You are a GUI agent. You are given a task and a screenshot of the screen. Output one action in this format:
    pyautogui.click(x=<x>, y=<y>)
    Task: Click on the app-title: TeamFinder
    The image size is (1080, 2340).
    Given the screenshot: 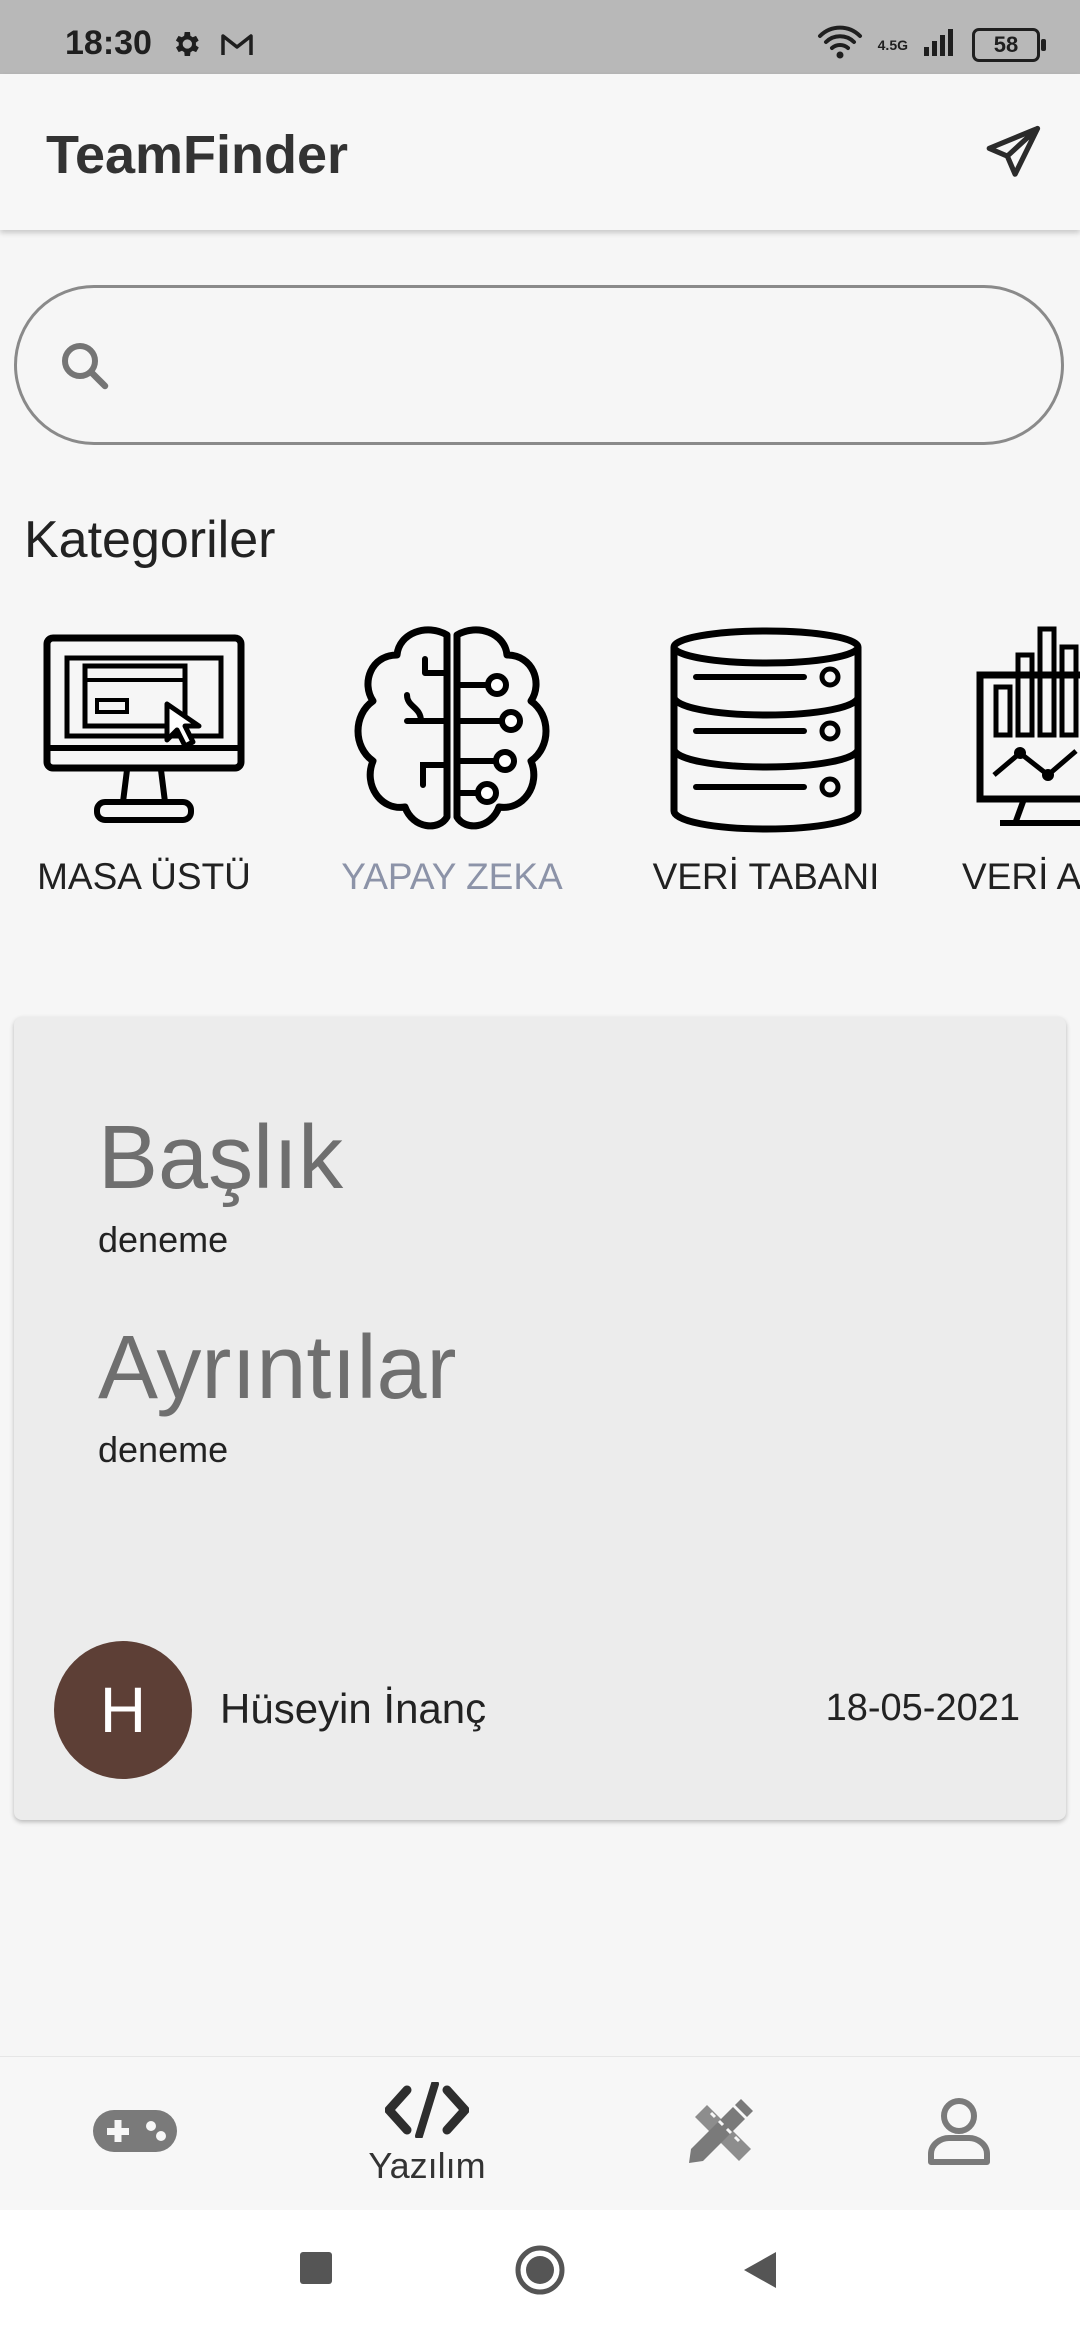 What is the action you would take?
    pyautogui.click(x=197, y=155)
    